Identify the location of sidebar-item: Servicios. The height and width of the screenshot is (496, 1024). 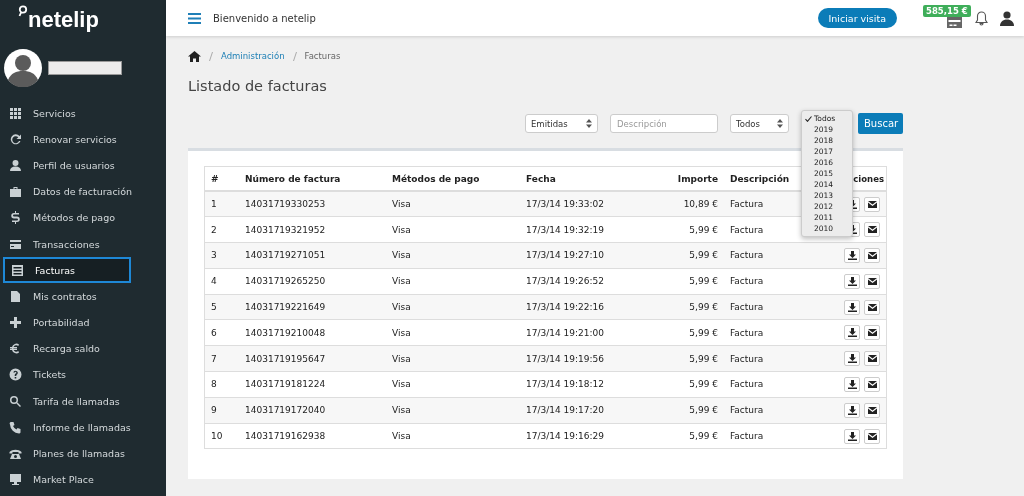
(83, 113).